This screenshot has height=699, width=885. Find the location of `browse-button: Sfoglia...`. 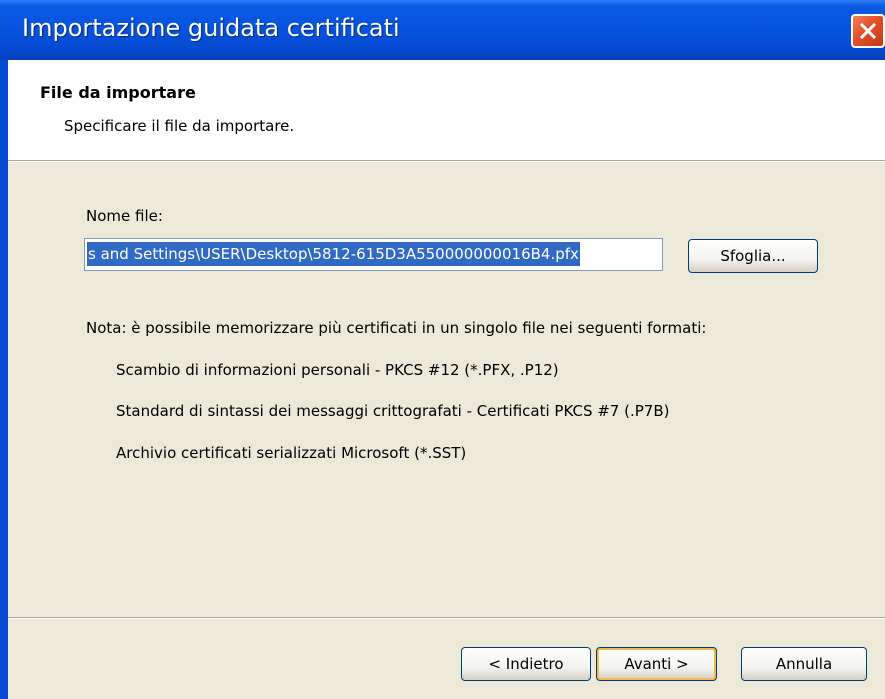

browse-button: Sfoglia... is located at coordinates (753, 256).